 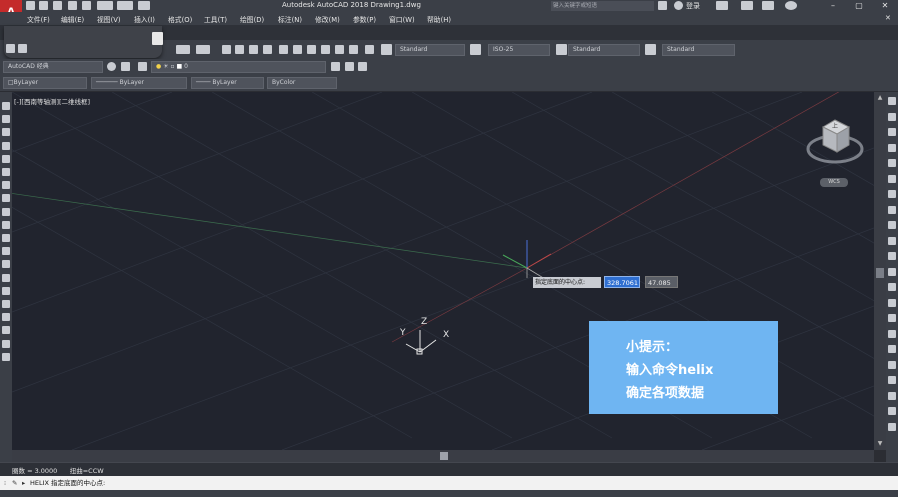 I want to click on dynamic-input-y: 47.085, so click(x=661, y=282).